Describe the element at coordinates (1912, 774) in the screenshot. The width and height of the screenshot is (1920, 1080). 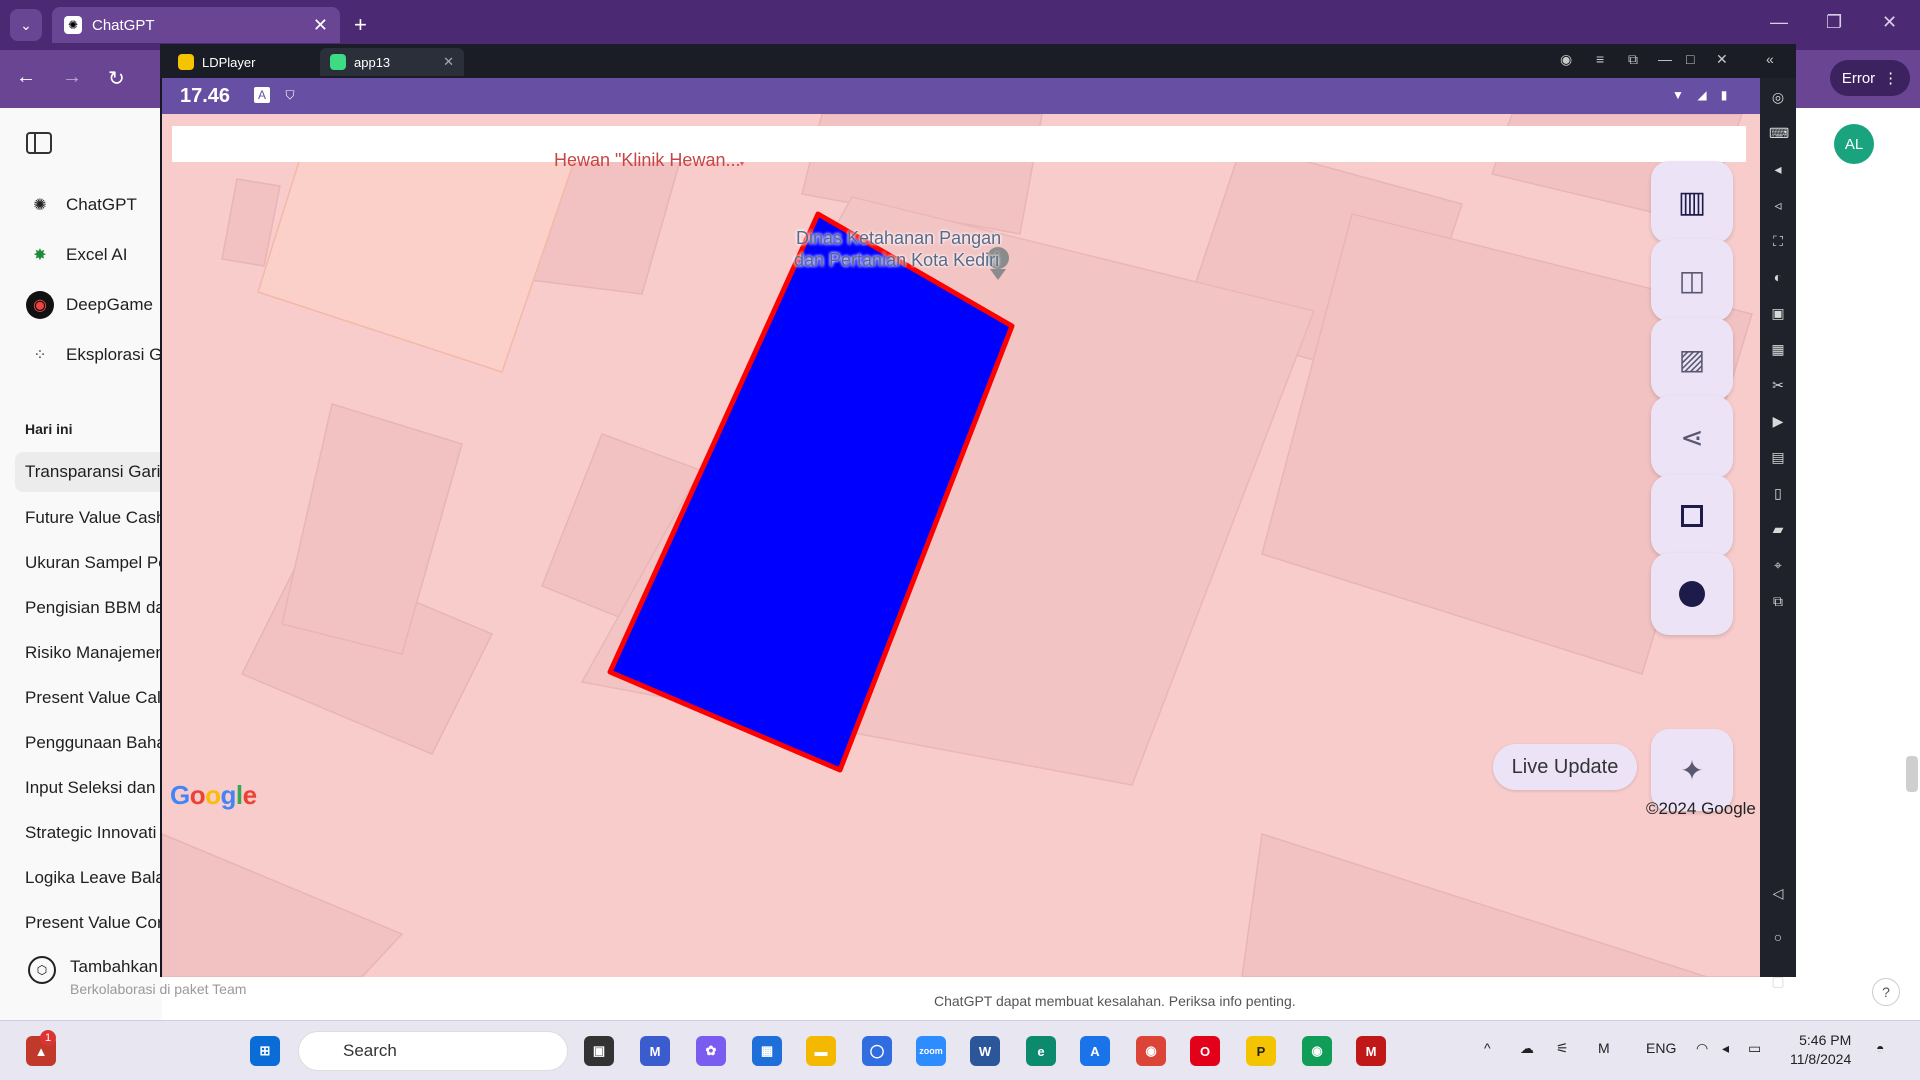
I see `page-scrollbar` at that location.